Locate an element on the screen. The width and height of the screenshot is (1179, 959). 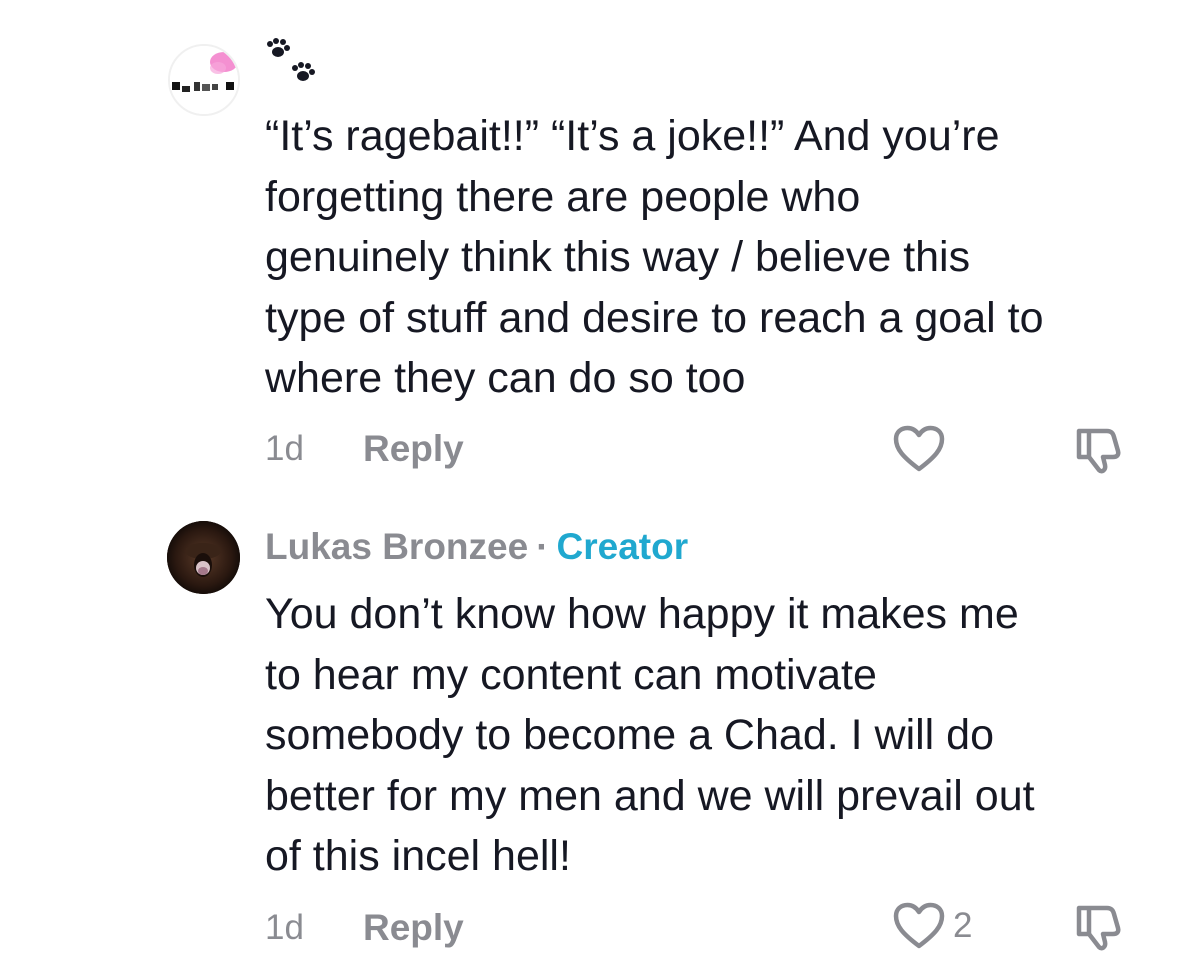
like-button is located at coordinates (923, 449).